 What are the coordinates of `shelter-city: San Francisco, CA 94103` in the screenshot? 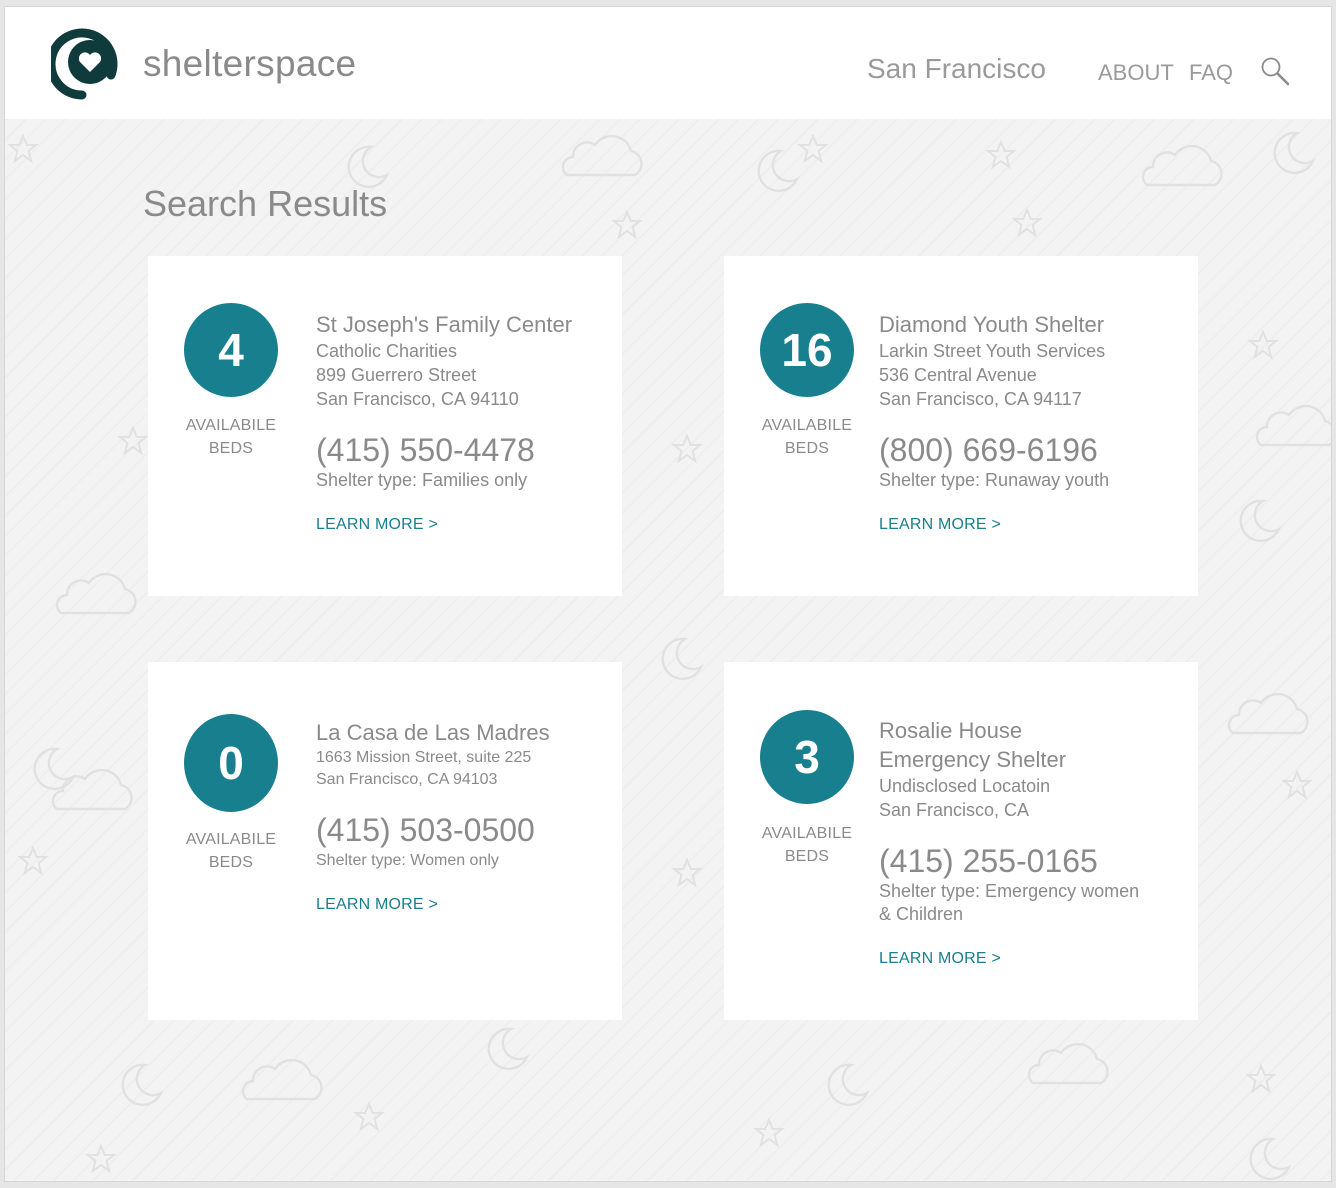 It's located at (407, 779).